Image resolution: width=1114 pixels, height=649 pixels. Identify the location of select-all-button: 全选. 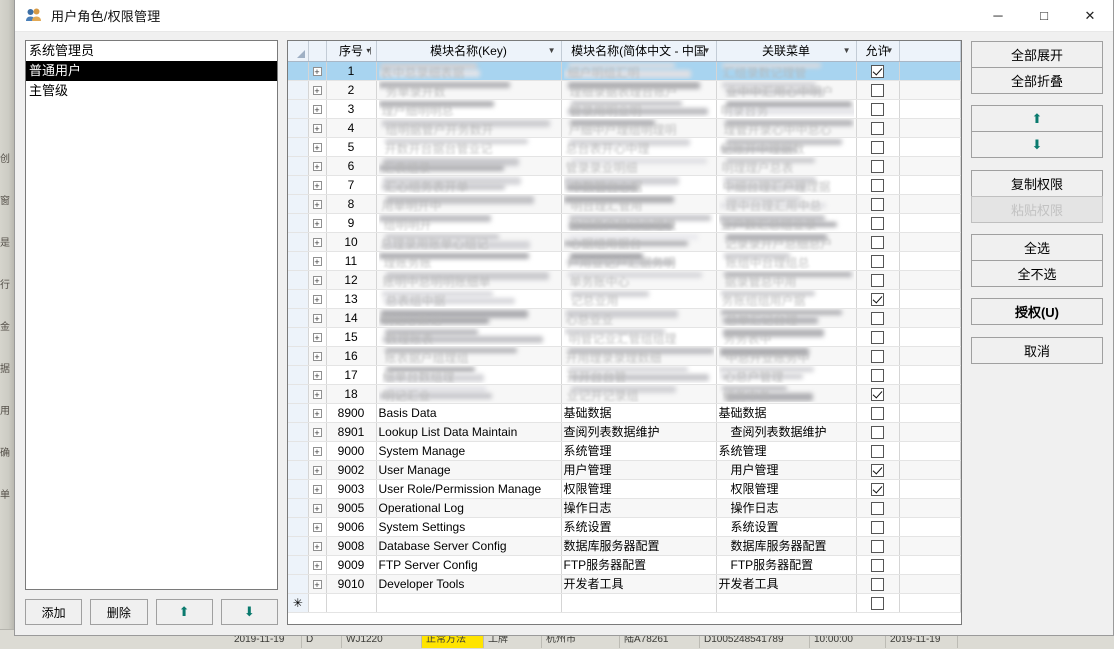
(1037, 247).